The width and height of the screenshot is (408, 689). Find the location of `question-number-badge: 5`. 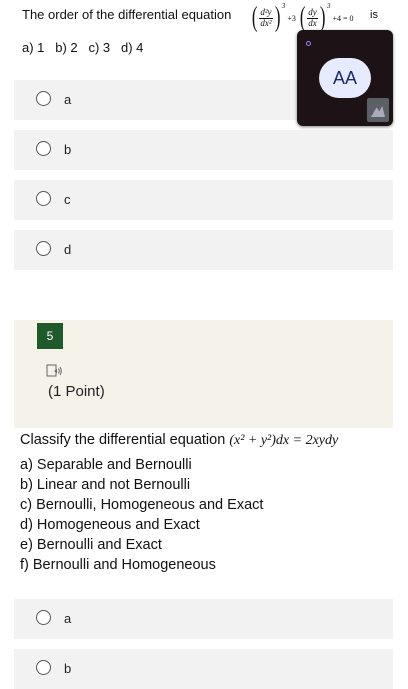

question-number-badge: 5 is located at coordinates (50, 336).